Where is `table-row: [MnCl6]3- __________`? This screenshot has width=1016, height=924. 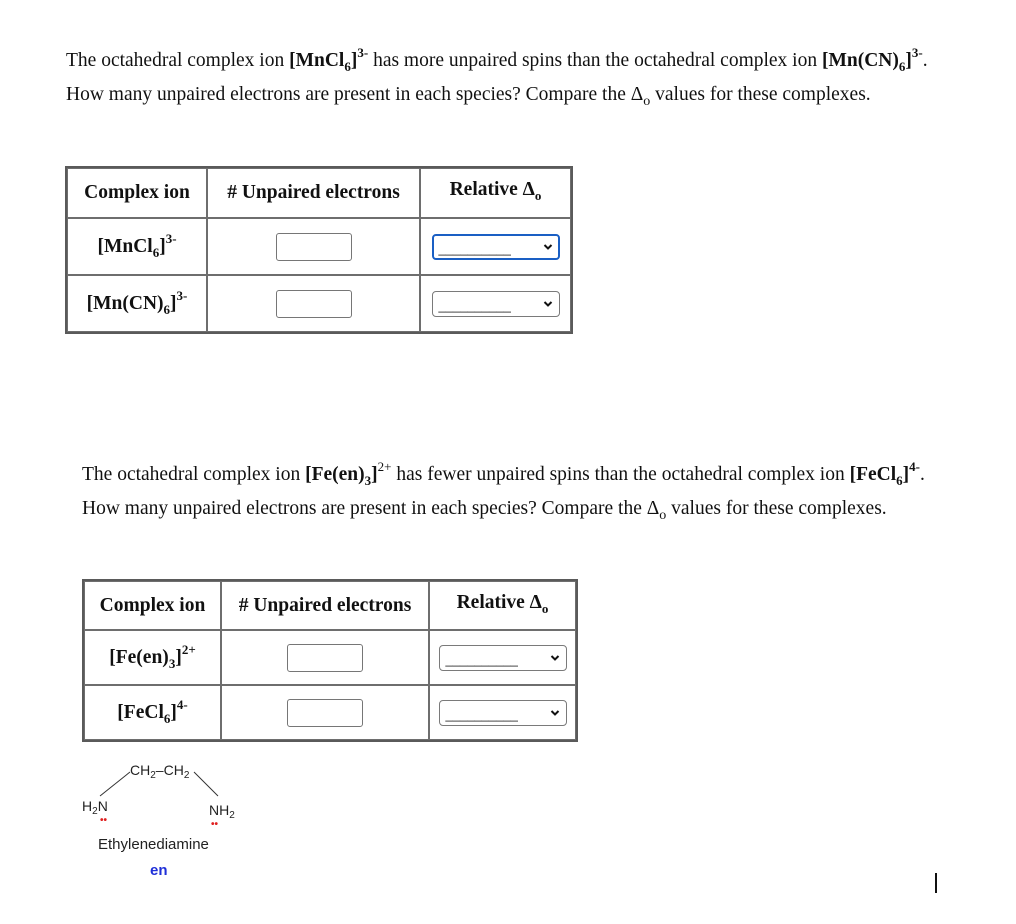 table-row: [MnCl6]3- __________ is located at coordinates (319, 246).